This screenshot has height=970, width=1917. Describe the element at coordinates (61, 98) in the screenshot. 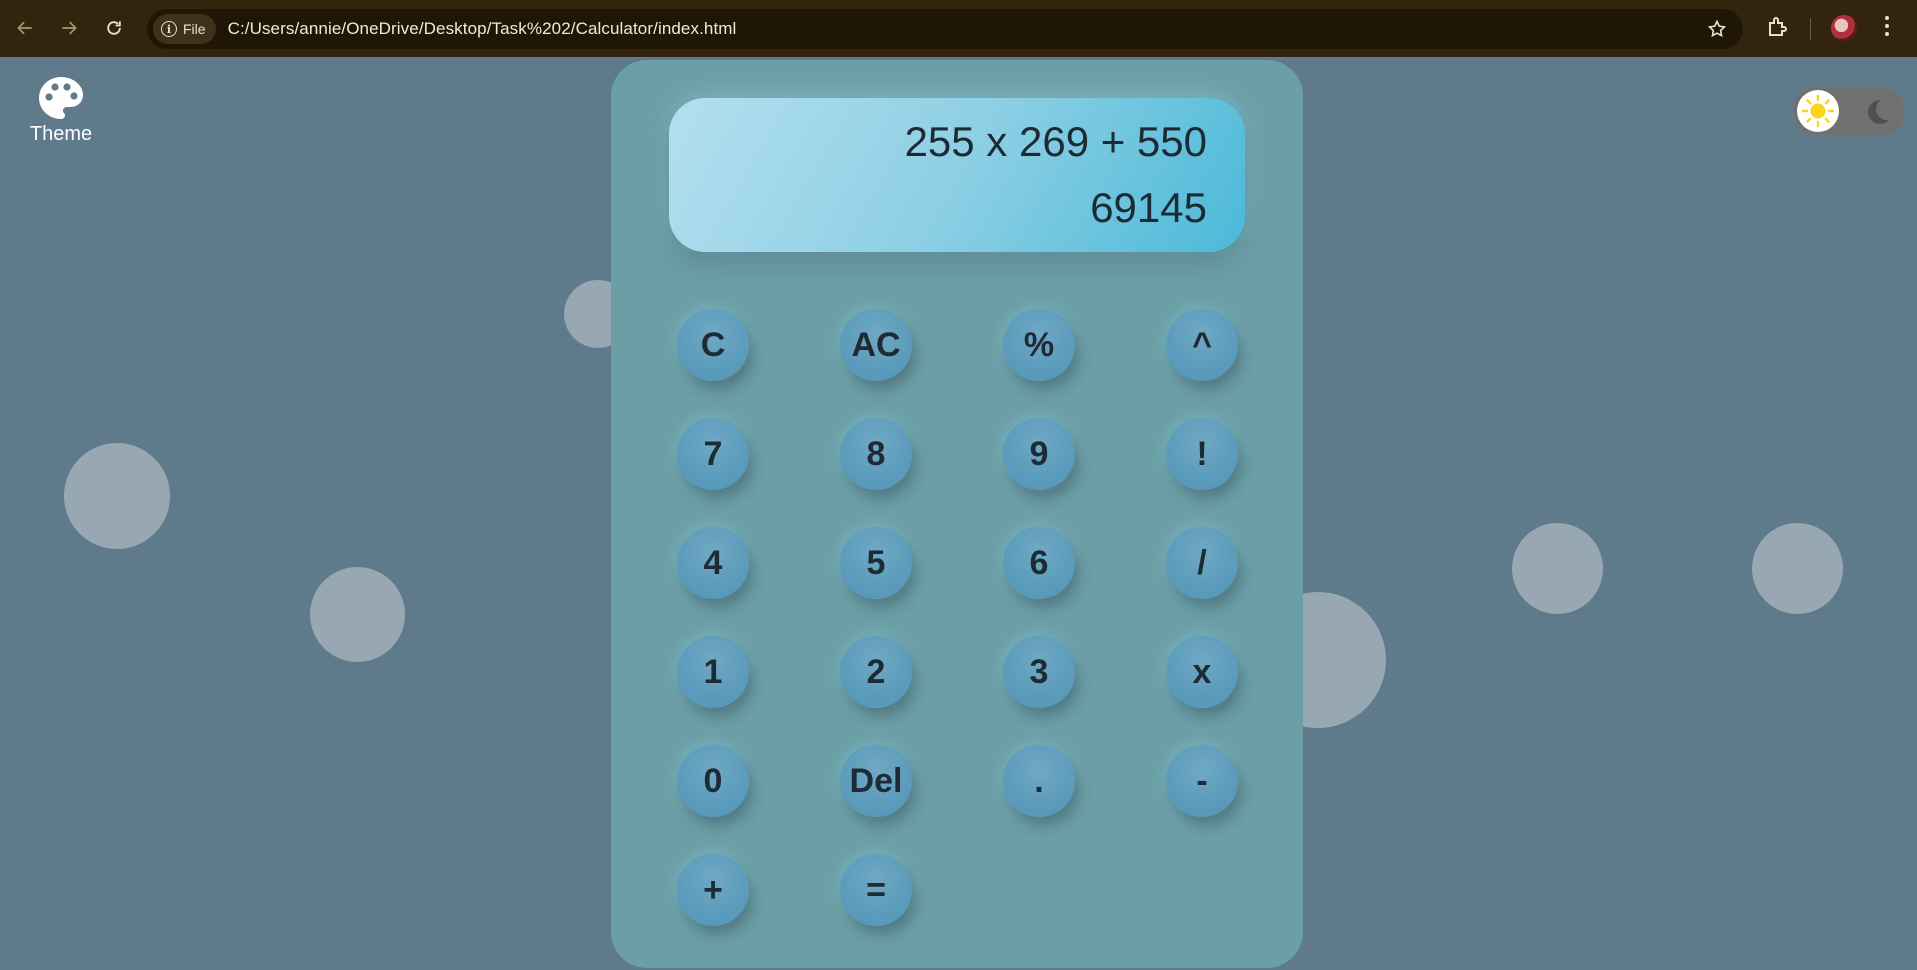

I see `palette-icon` at that location.